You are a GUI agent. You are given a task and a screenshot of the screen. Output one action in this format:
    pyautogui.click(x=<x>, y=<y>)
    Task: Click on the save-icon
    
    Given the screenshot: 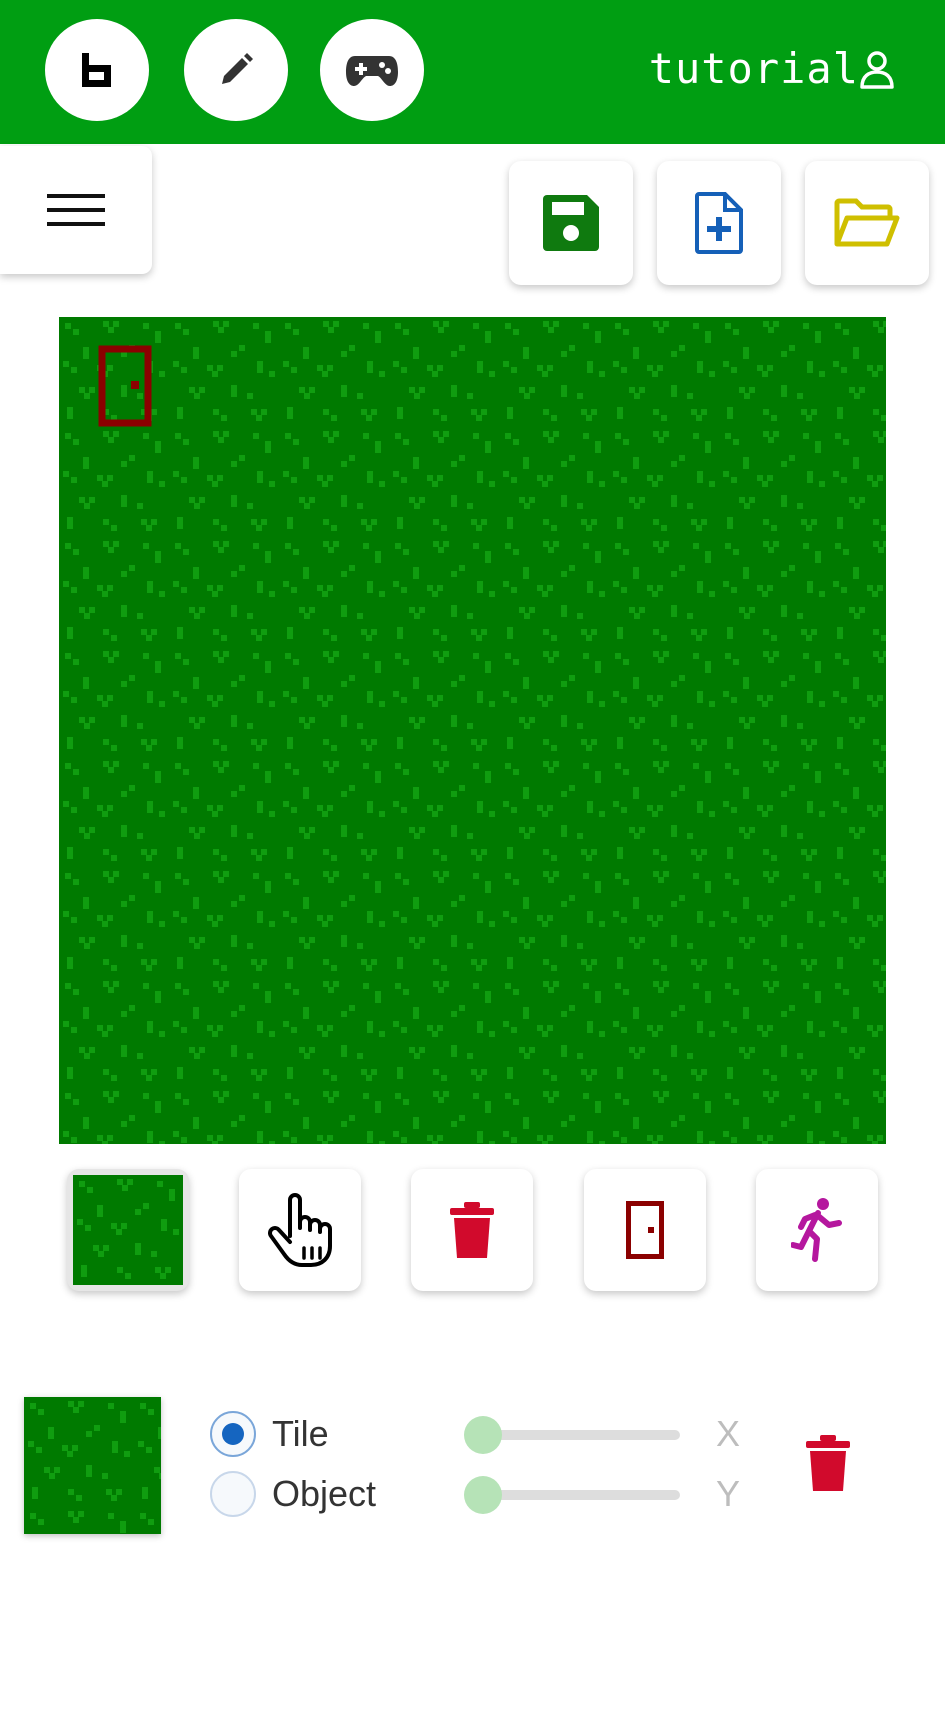 What is the action you would take?
    pyautogui.click(x=571, y=223)
    